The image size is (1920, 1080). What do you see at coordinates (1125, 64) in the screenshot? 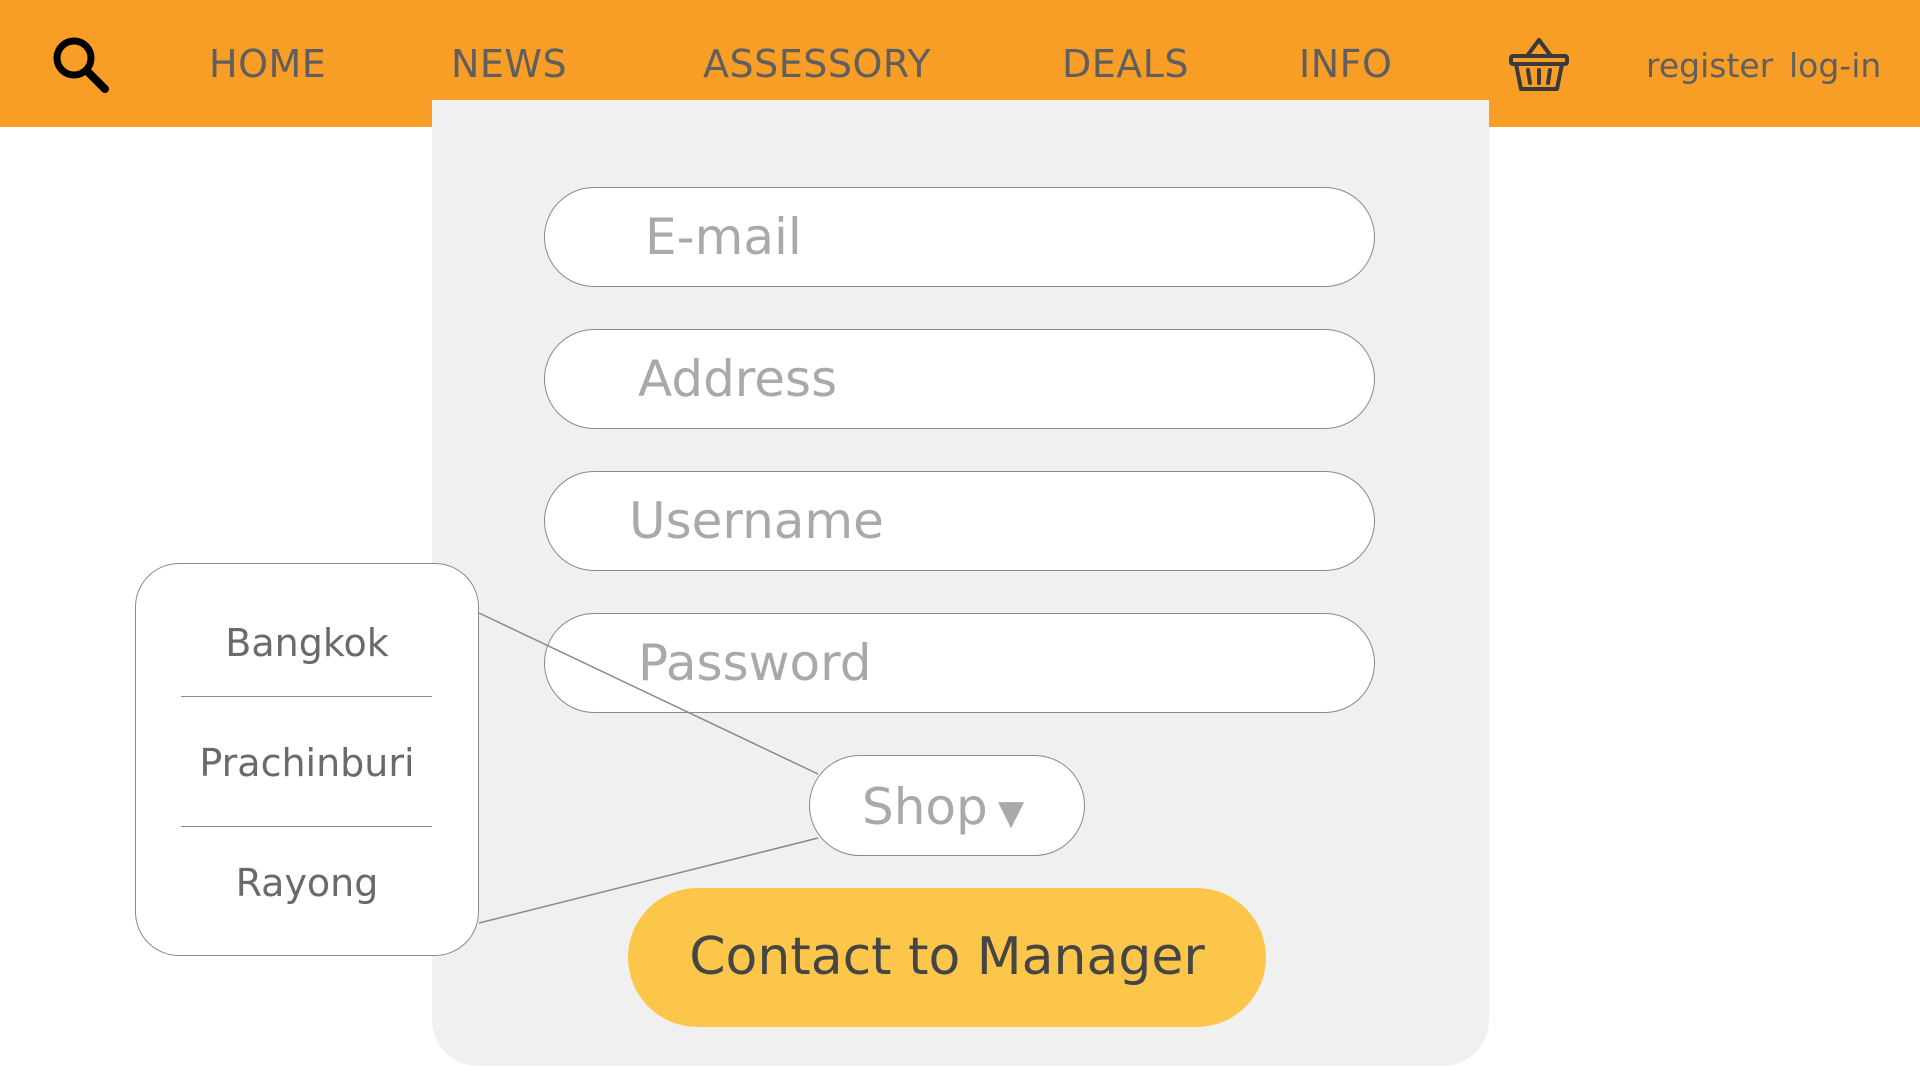
I see `nav-deals: DEALS` at bounding box center [1125, 64].